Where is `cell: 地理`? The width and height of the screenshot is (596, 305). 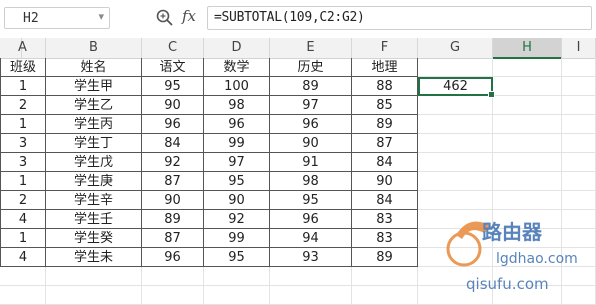
cell: 地理 is located at coordinates (385, 67).